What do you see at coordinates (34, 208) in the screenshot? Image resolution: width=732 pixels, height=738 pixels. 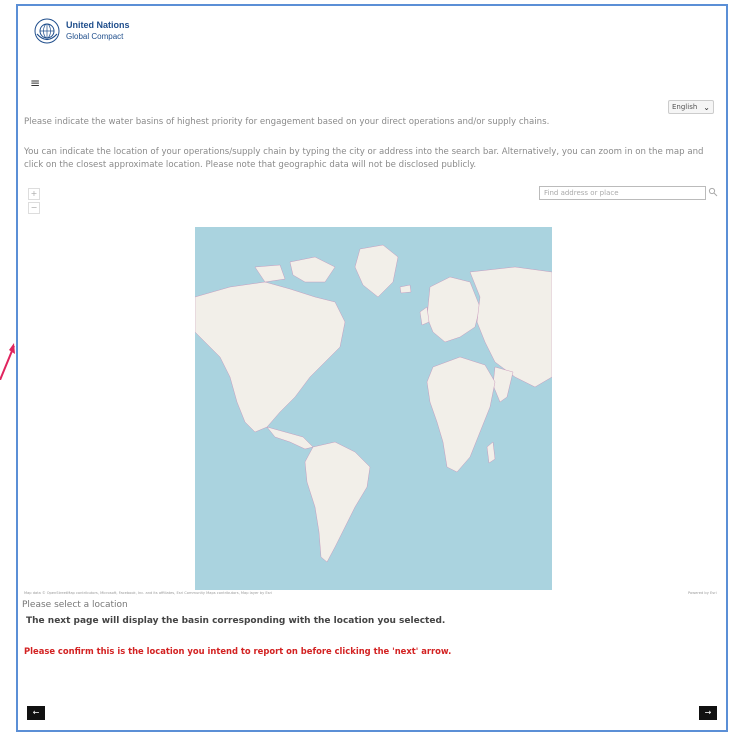 I see `zoom-out-button: −` at bounding box center [34, 208].